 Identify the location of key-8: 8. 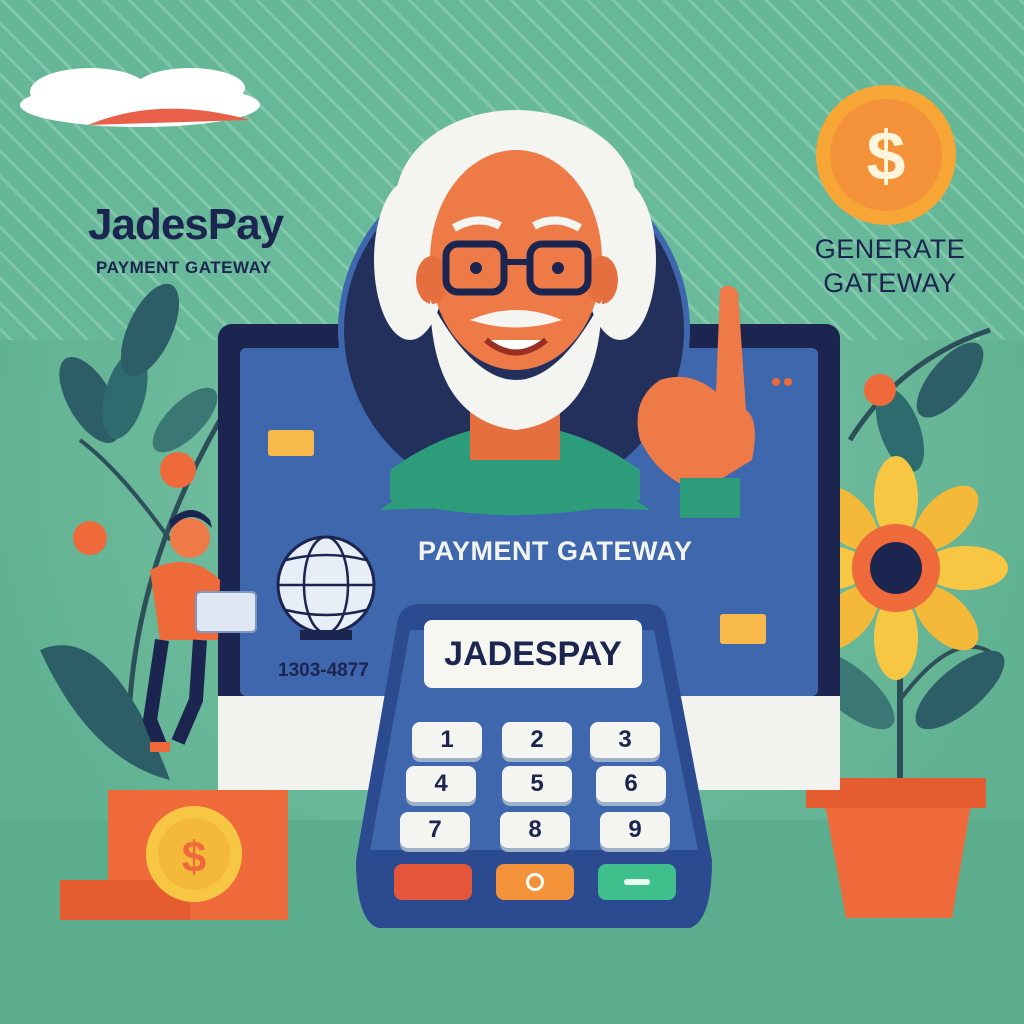
(535, 830).